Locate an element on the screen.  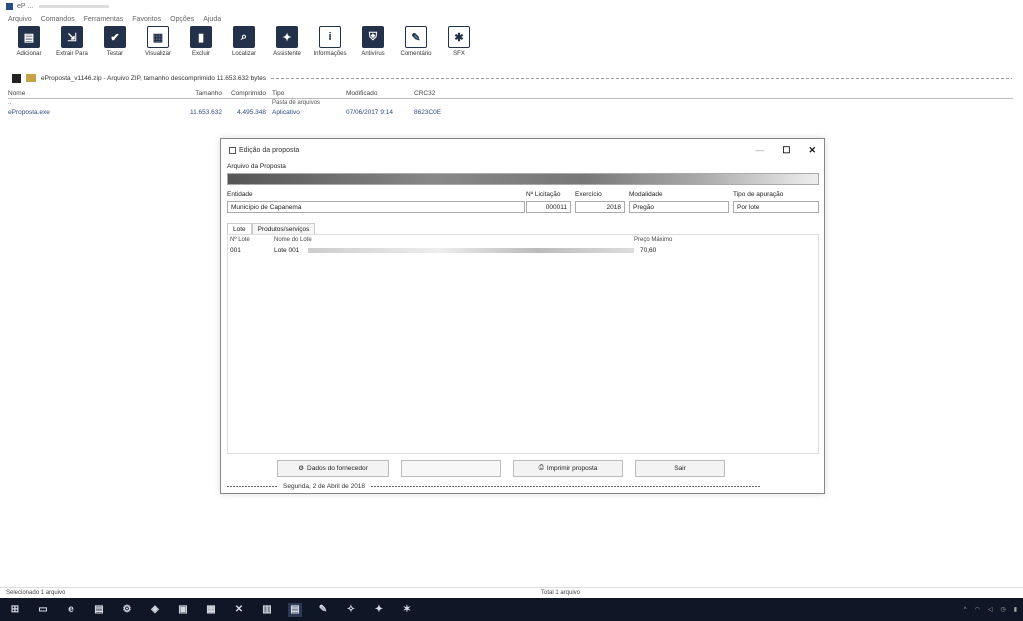
info-button: i Informações is located at coordinates (330, 48).